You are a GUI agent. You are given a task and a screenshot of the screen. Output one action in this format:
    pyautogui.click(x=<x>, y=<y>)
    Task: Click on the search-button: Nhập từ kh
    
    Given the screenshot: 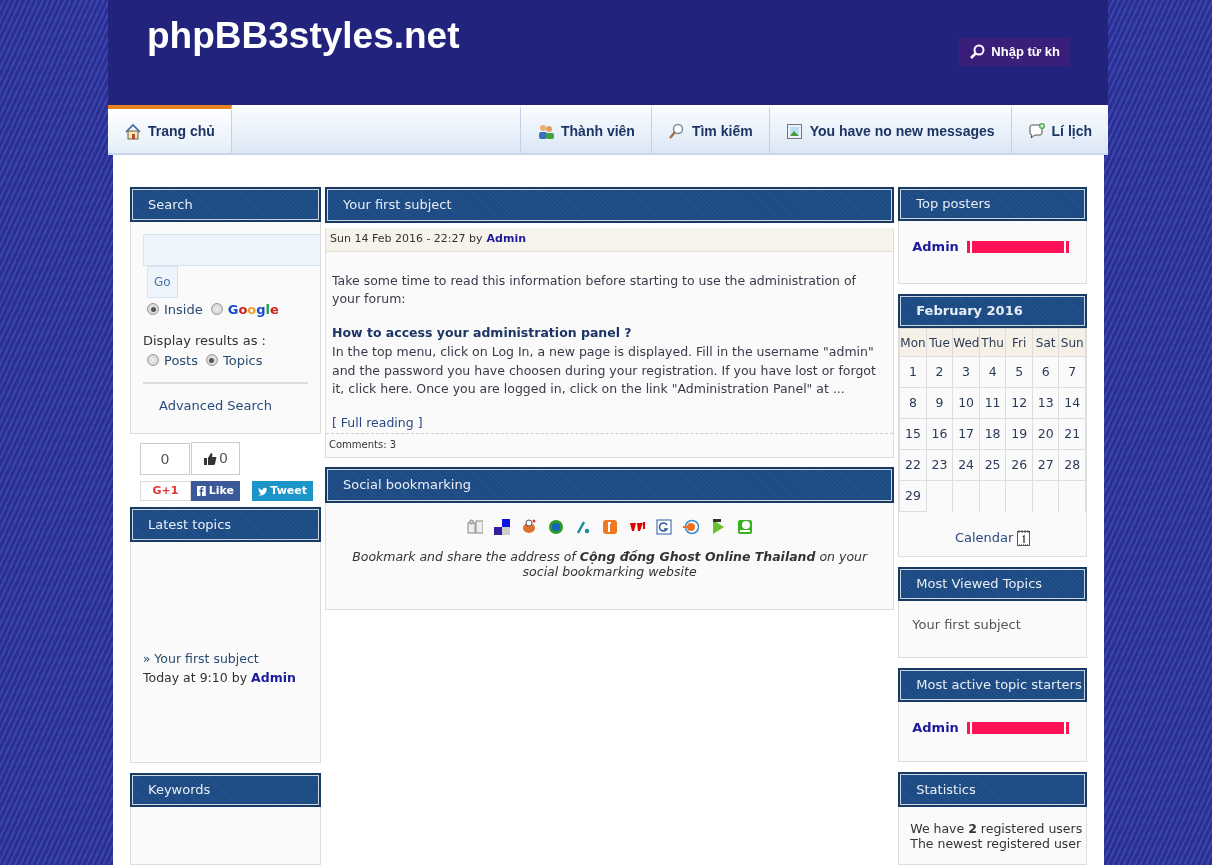 What is the action you would take?
    pyautogui.click(x=1014, y=52)
    